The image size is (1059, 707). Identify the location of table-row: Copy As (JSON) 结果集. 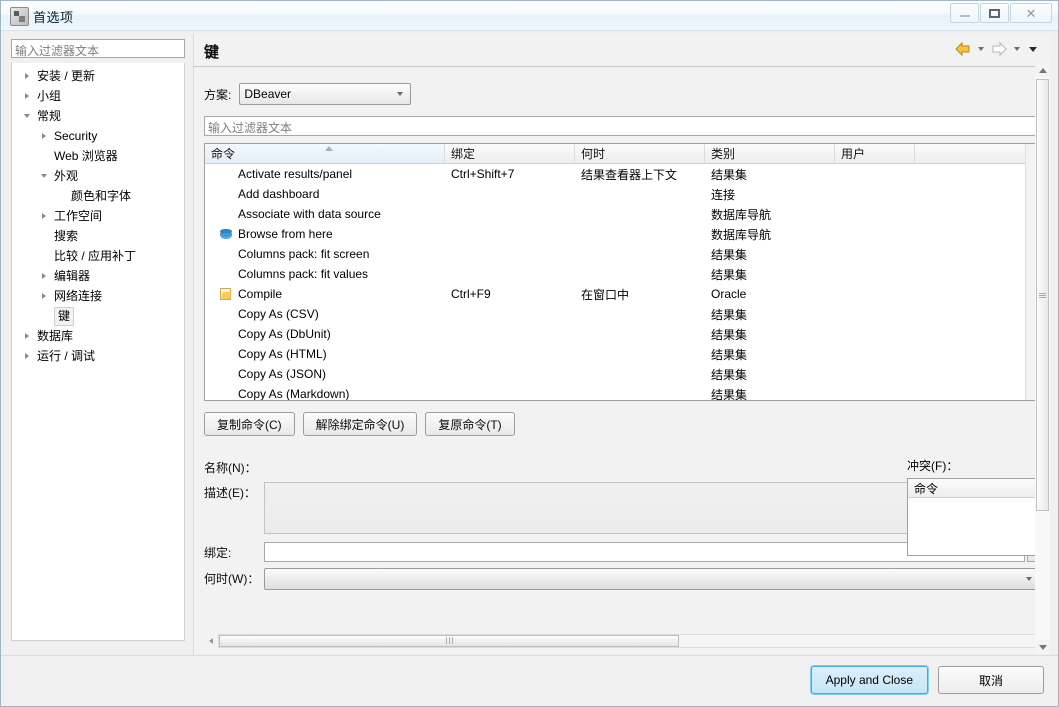
(623, 374).